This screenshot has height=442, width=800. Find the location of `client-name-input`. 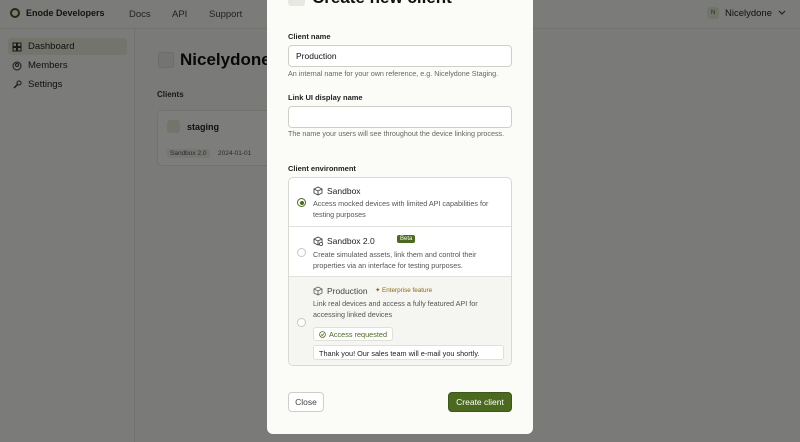

client-name-input is located at coordinates (400, 56).